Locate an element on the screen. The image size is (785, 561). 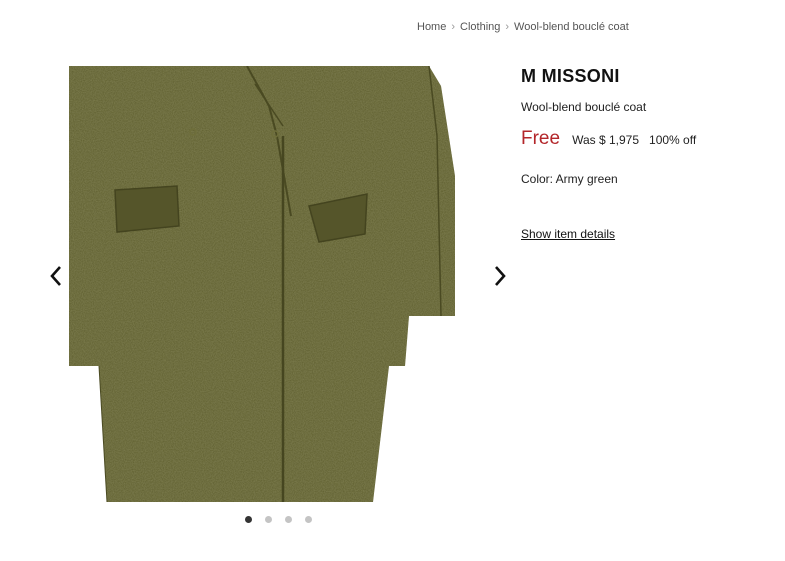
breadcrumb-current: Wool-blend bouclé coat is located at coordinates (571, 27).